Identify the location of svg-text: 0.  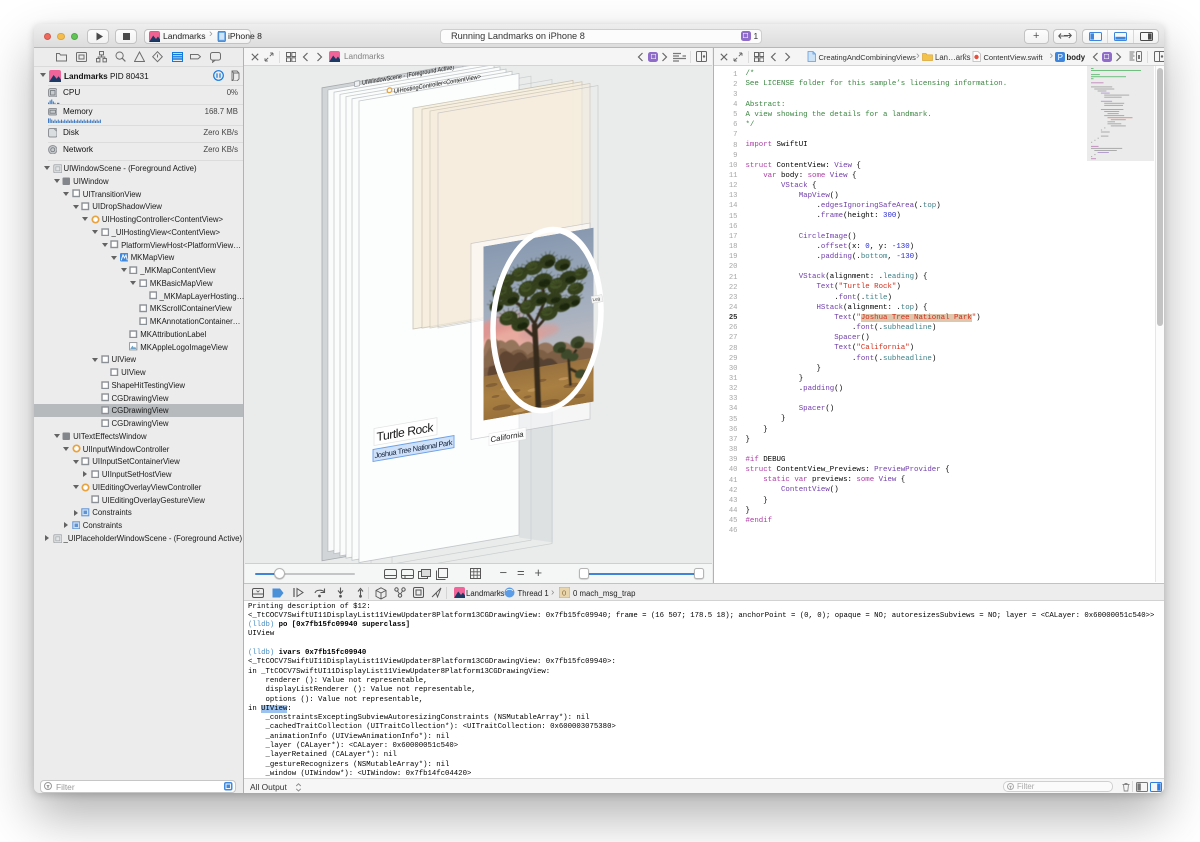
(564, 593).